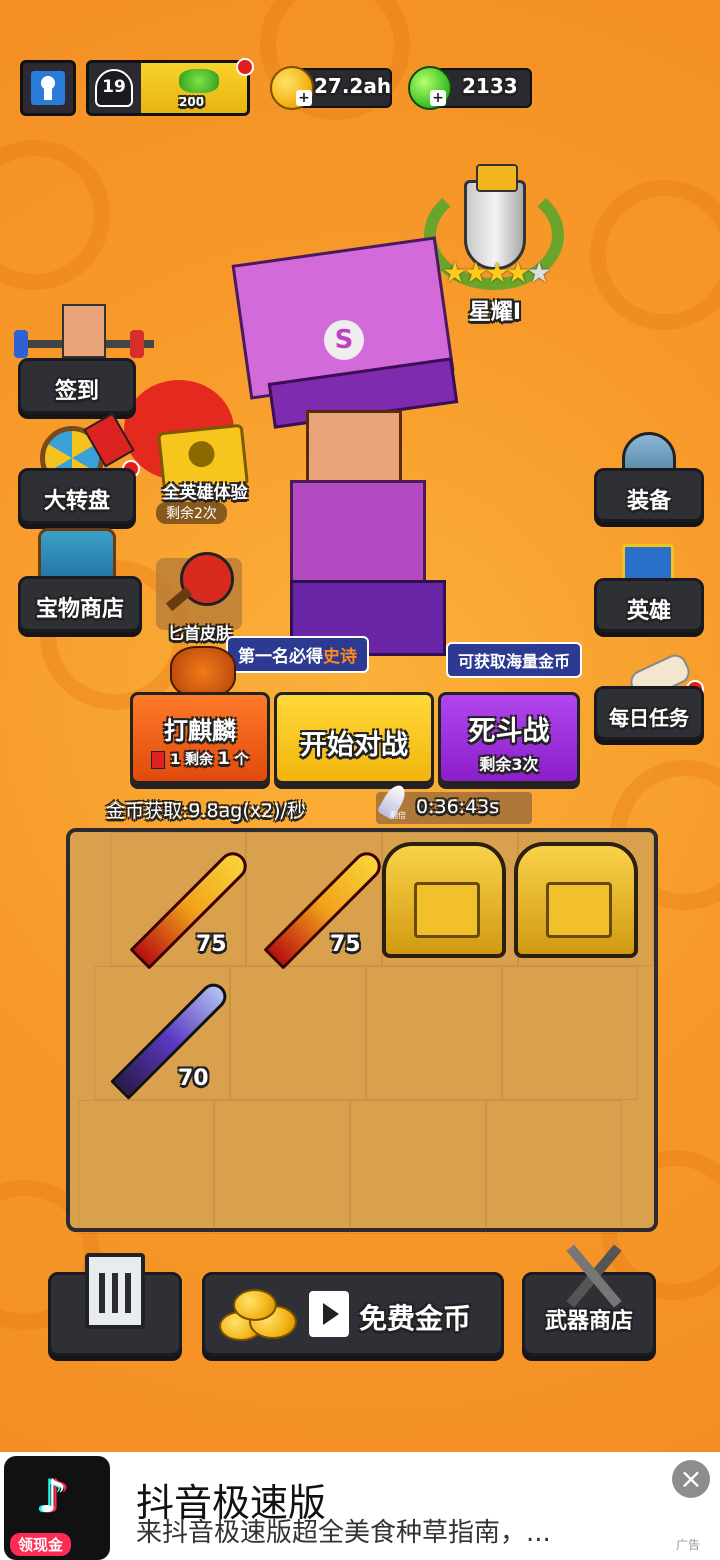 This screenshot has width=720, height=1560. I want to click on item-level: 70, so click(193, 1078).